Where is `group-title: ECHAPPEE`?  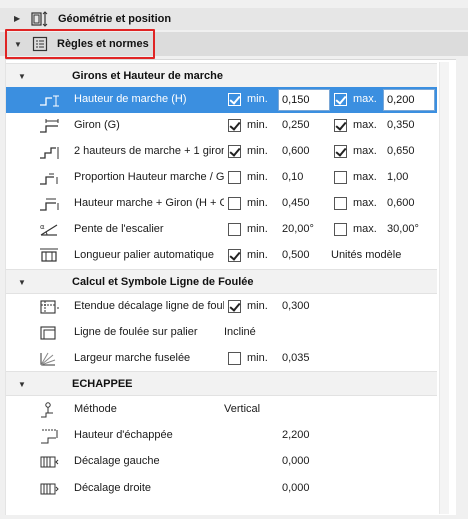
group-title: ECHAPPEE is located at coordinates (102, 384).